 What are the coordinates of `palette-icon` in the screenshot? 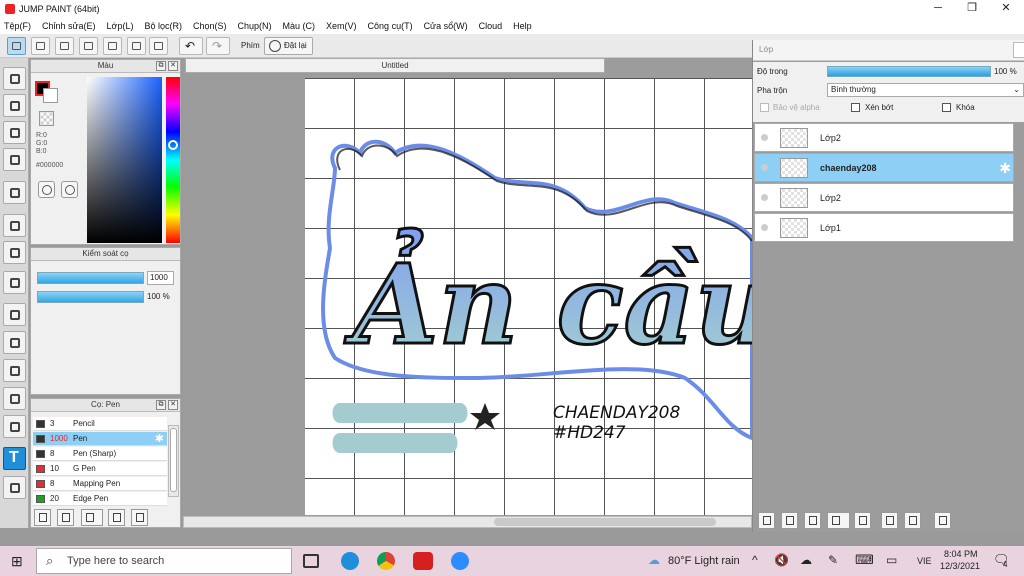 It's located at (46, 189).